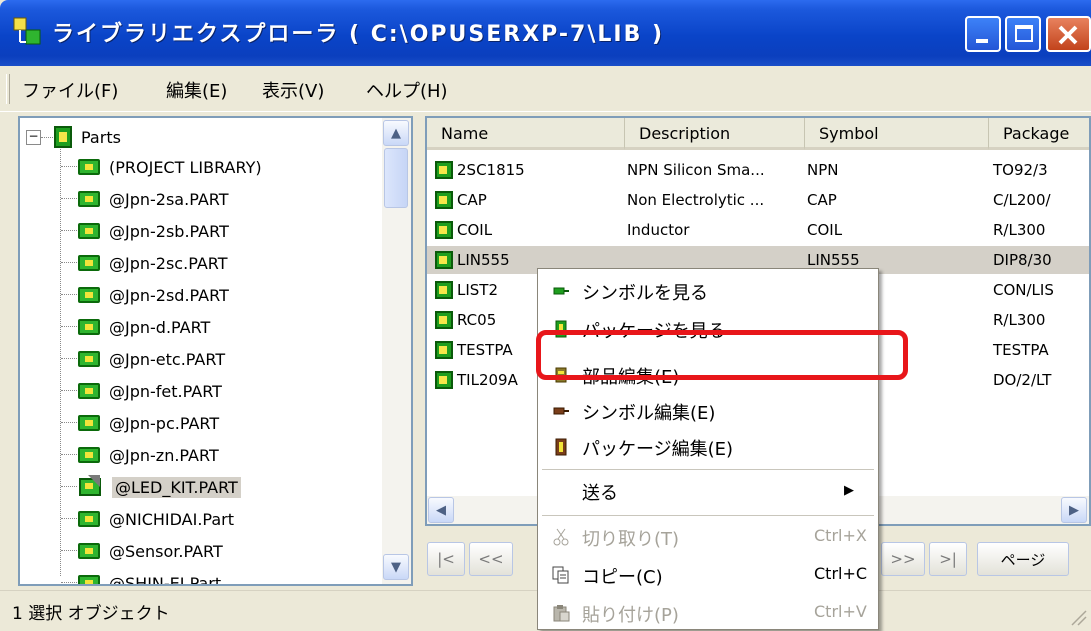 The width and height of the screenshot is (1091, 631). What do you see at coordinates (155, 231) in the screenshot?
I see `tree-item: @Jpn-2sb.PART` at bounding box center [155, 231].